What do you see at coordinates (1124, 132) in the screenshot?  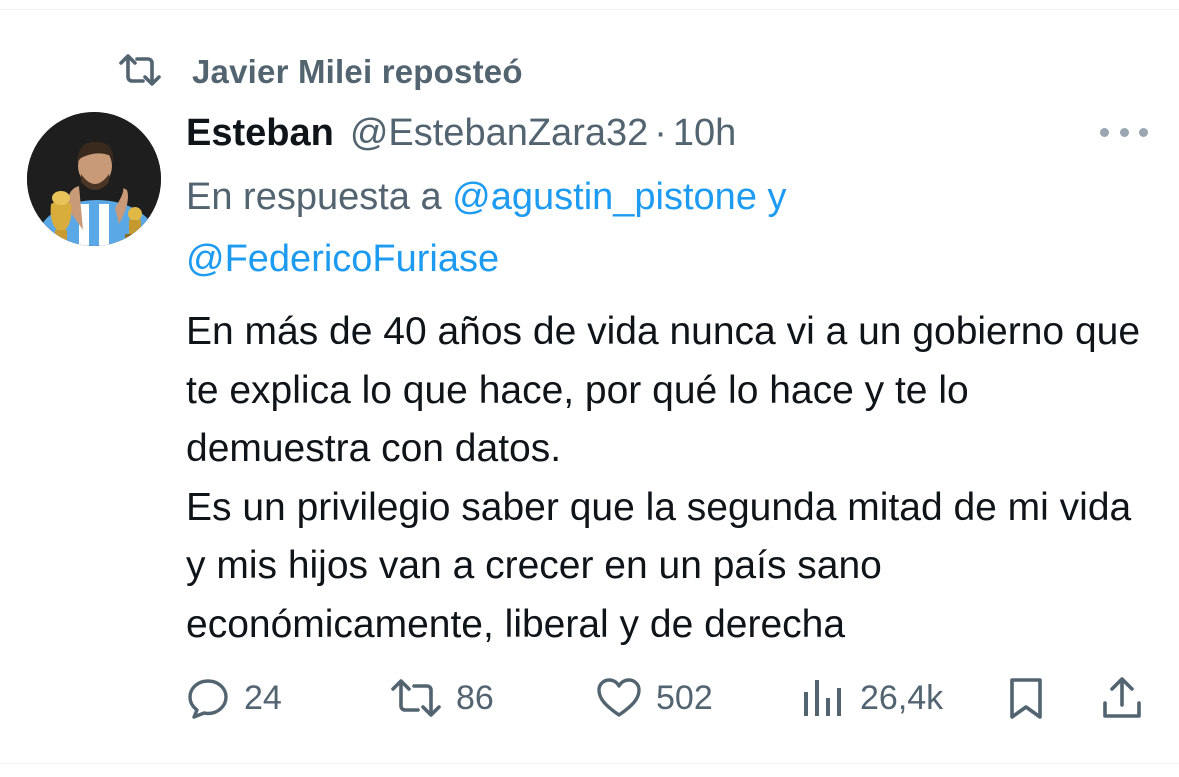 I see `more-options-icon` at bounding box center [1124, 132].